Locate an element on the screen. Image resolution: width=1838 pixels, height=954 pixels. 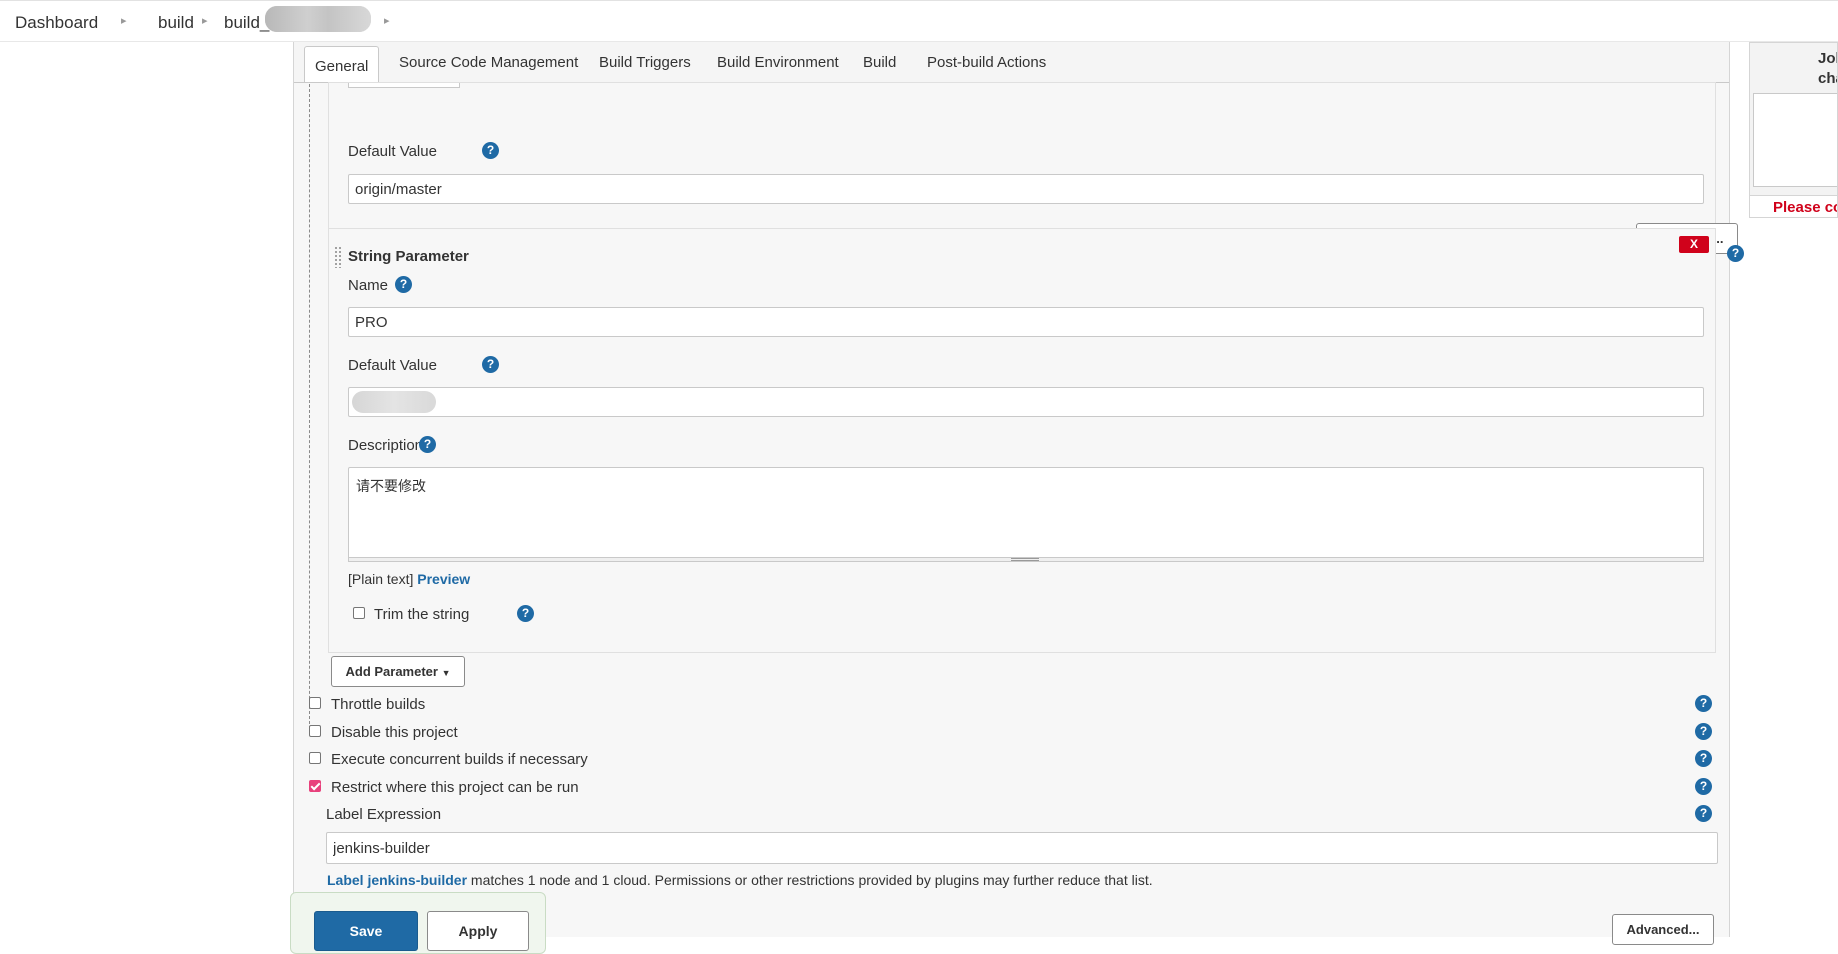
side-panel-warning-row: Please co is located at coordinates (1794, 206).